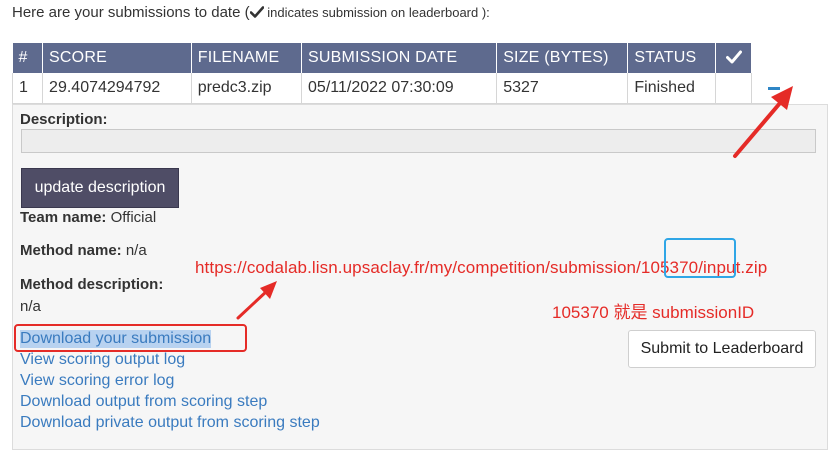  Describe the element at coordinates (102, 360) in the screenshot. I see `view-scoring-output-log-link: View scoring output log` at that location.